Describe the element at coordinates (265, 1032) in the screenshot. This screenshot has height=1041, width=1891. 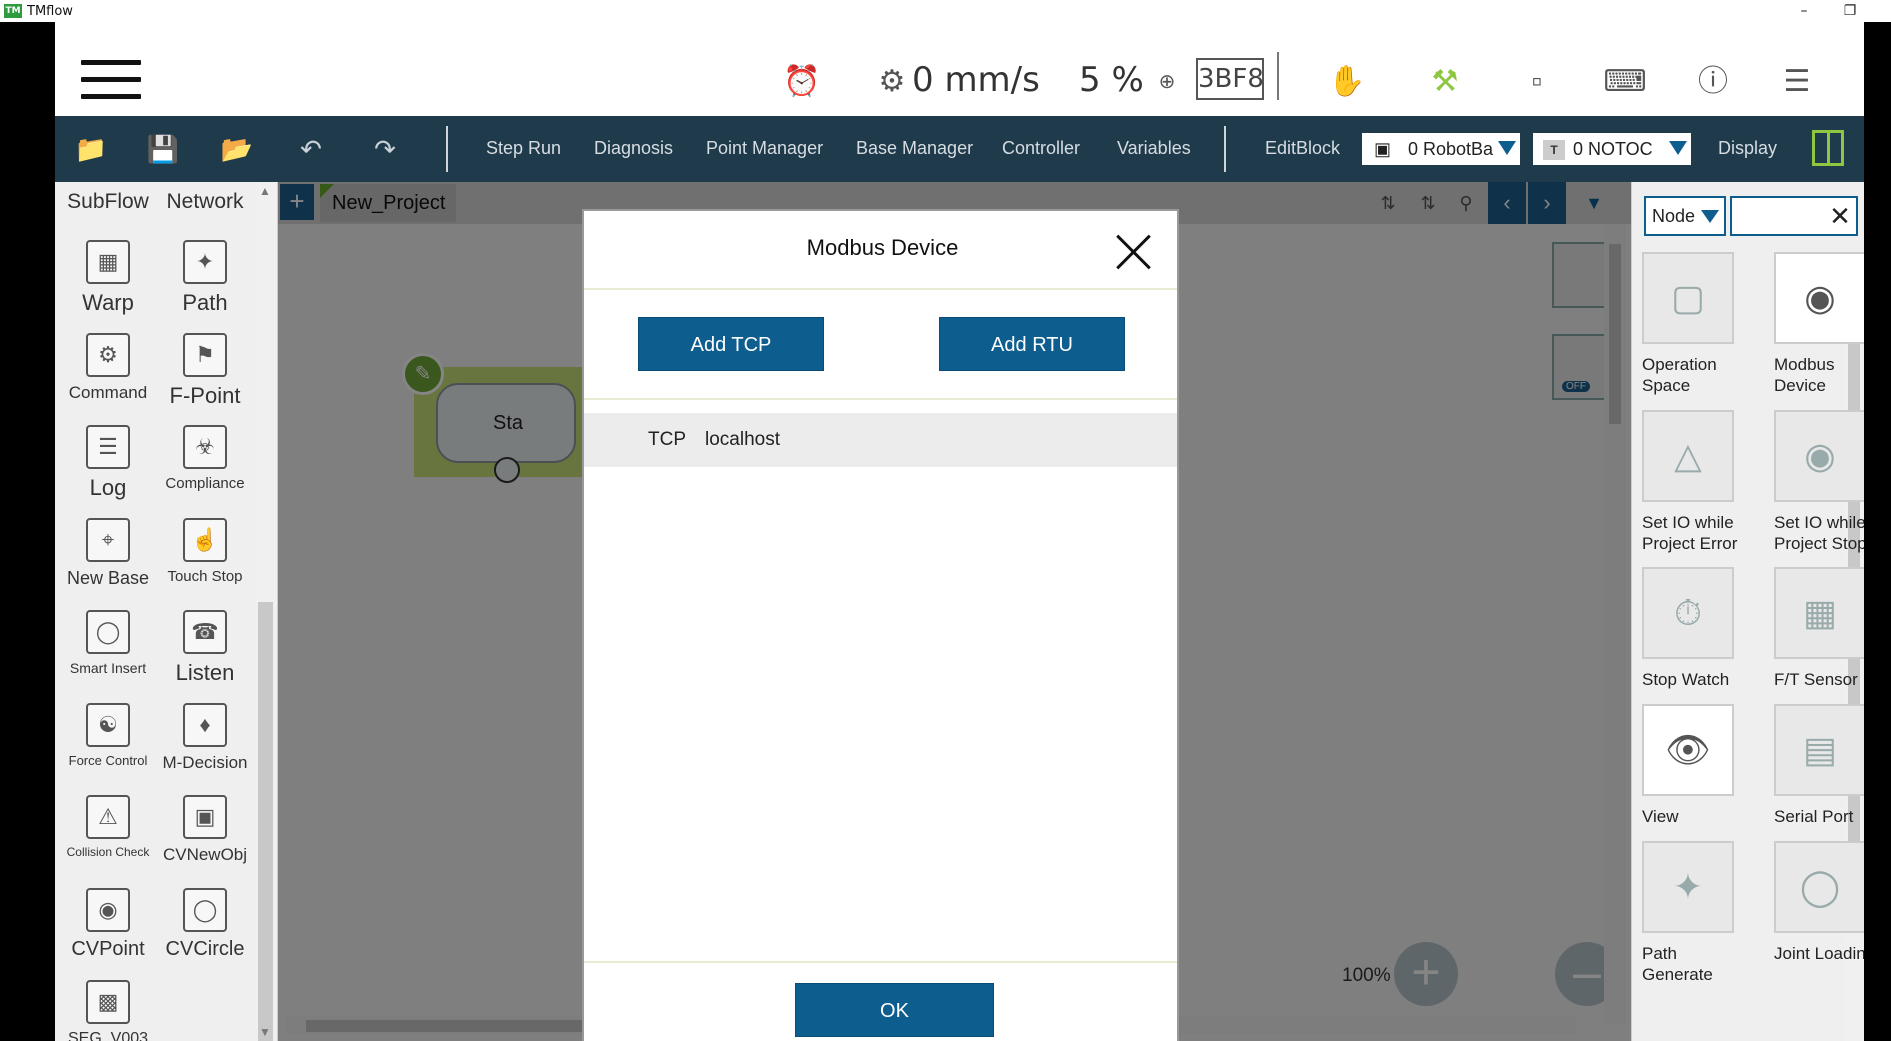
I see `scroll-down-icon: ▼` at that location.